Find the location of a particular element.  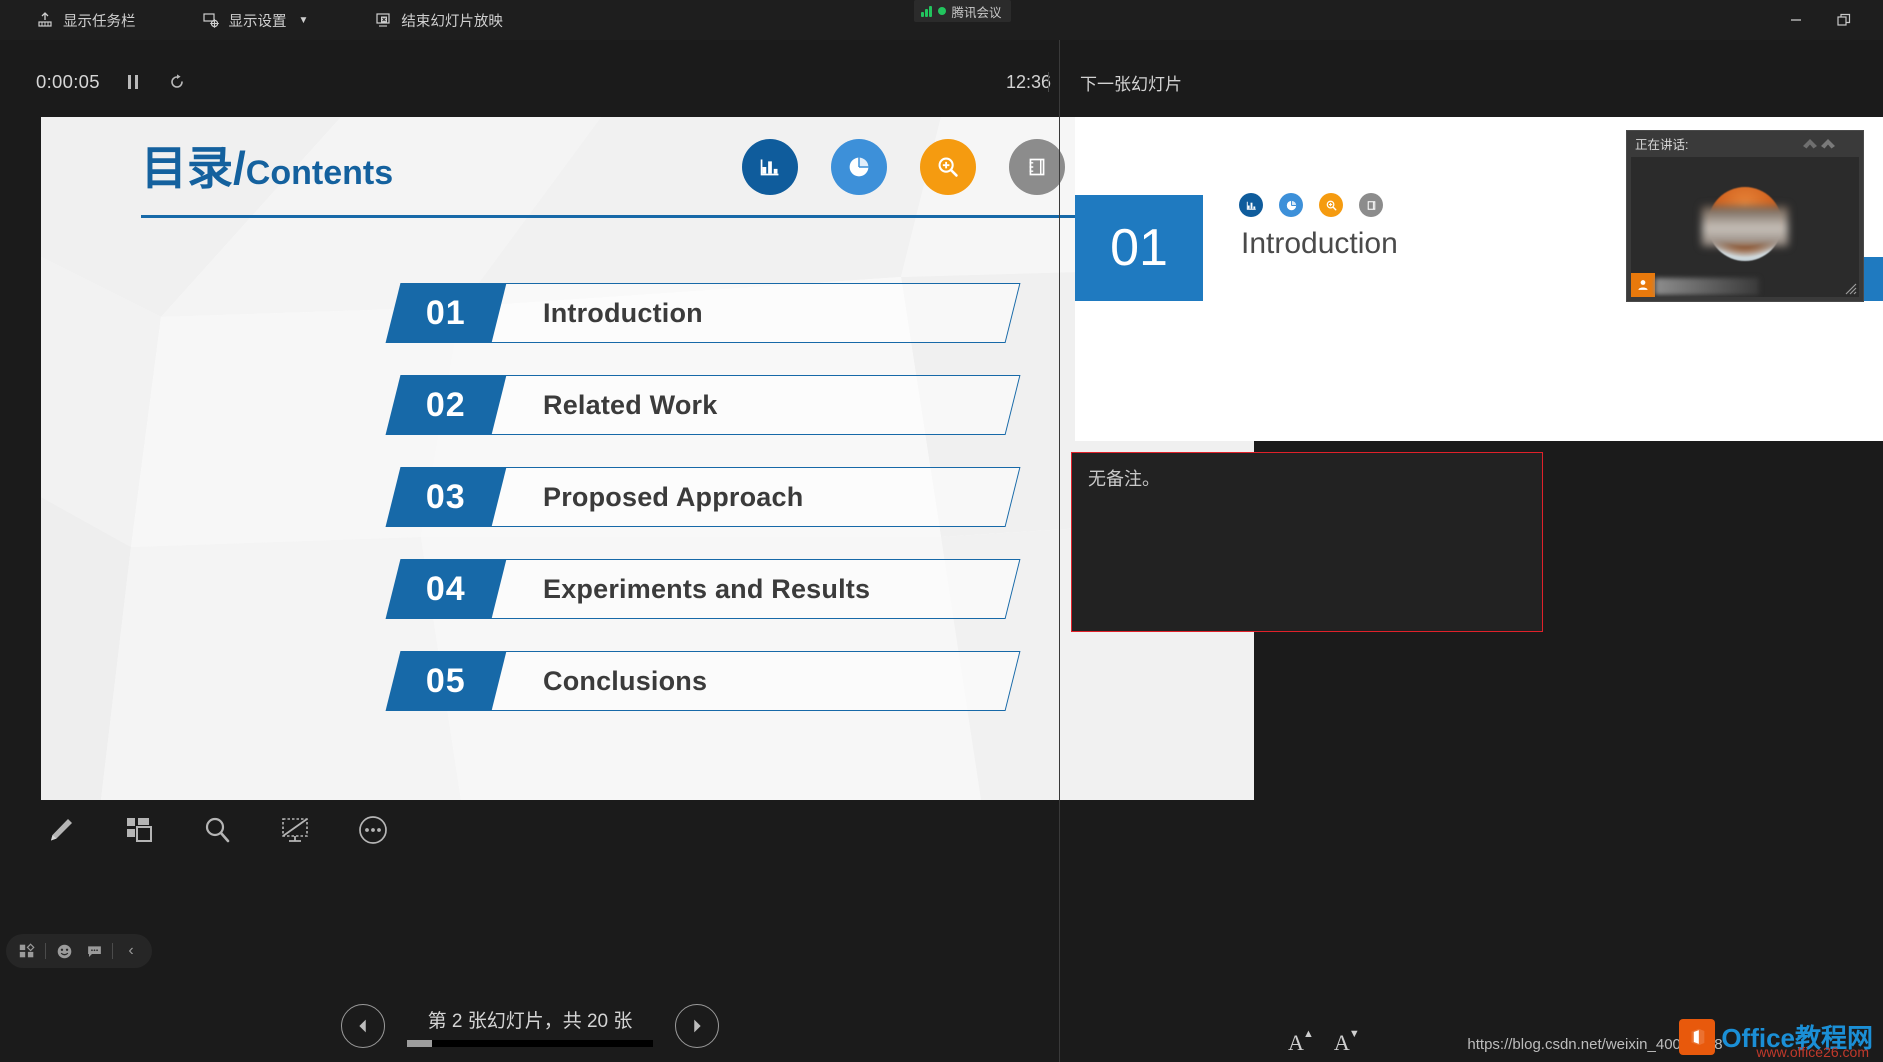

restore-icon is located at coordinates (1844, 19).